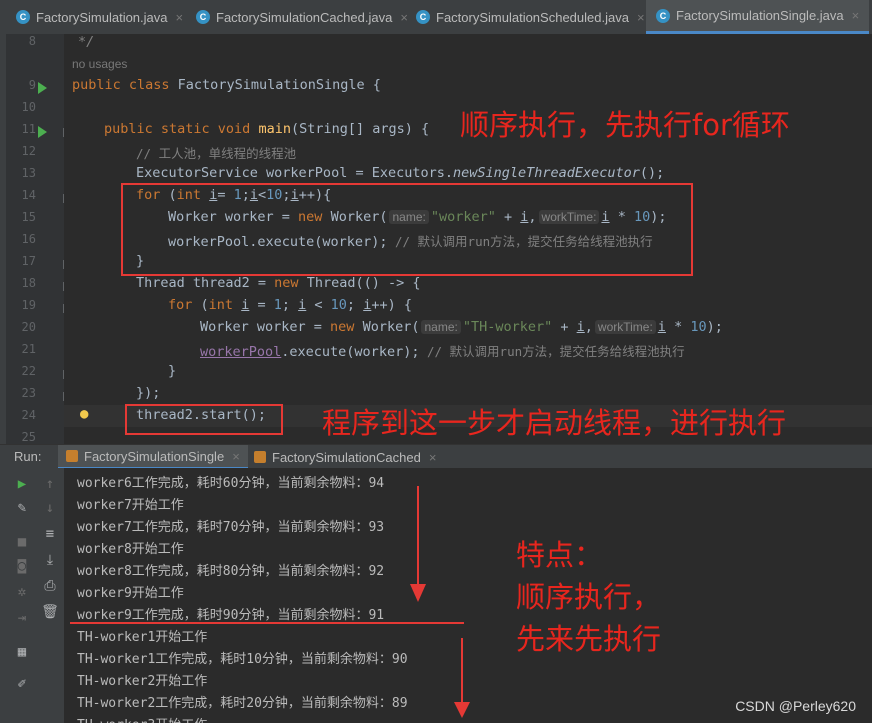  I want to click on tab-label: FactorySimulationCached.java, so click(304, 17).